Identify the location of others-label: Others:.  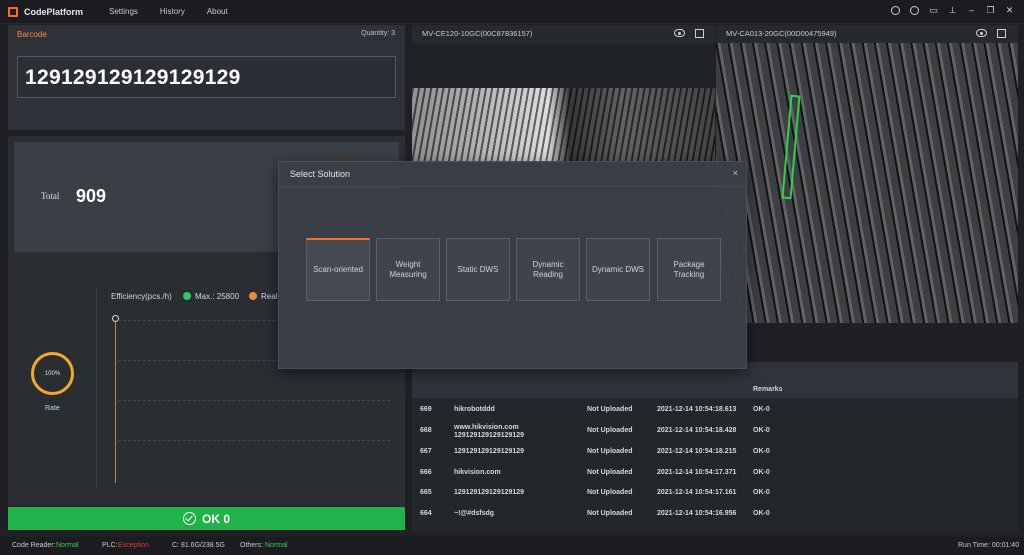
(251, 545).